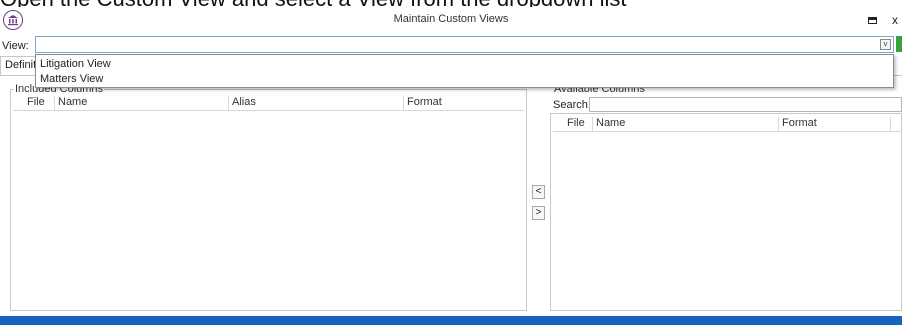 This screenshot has height=325, width=902. I want to click on search-input, so click(745, 104).